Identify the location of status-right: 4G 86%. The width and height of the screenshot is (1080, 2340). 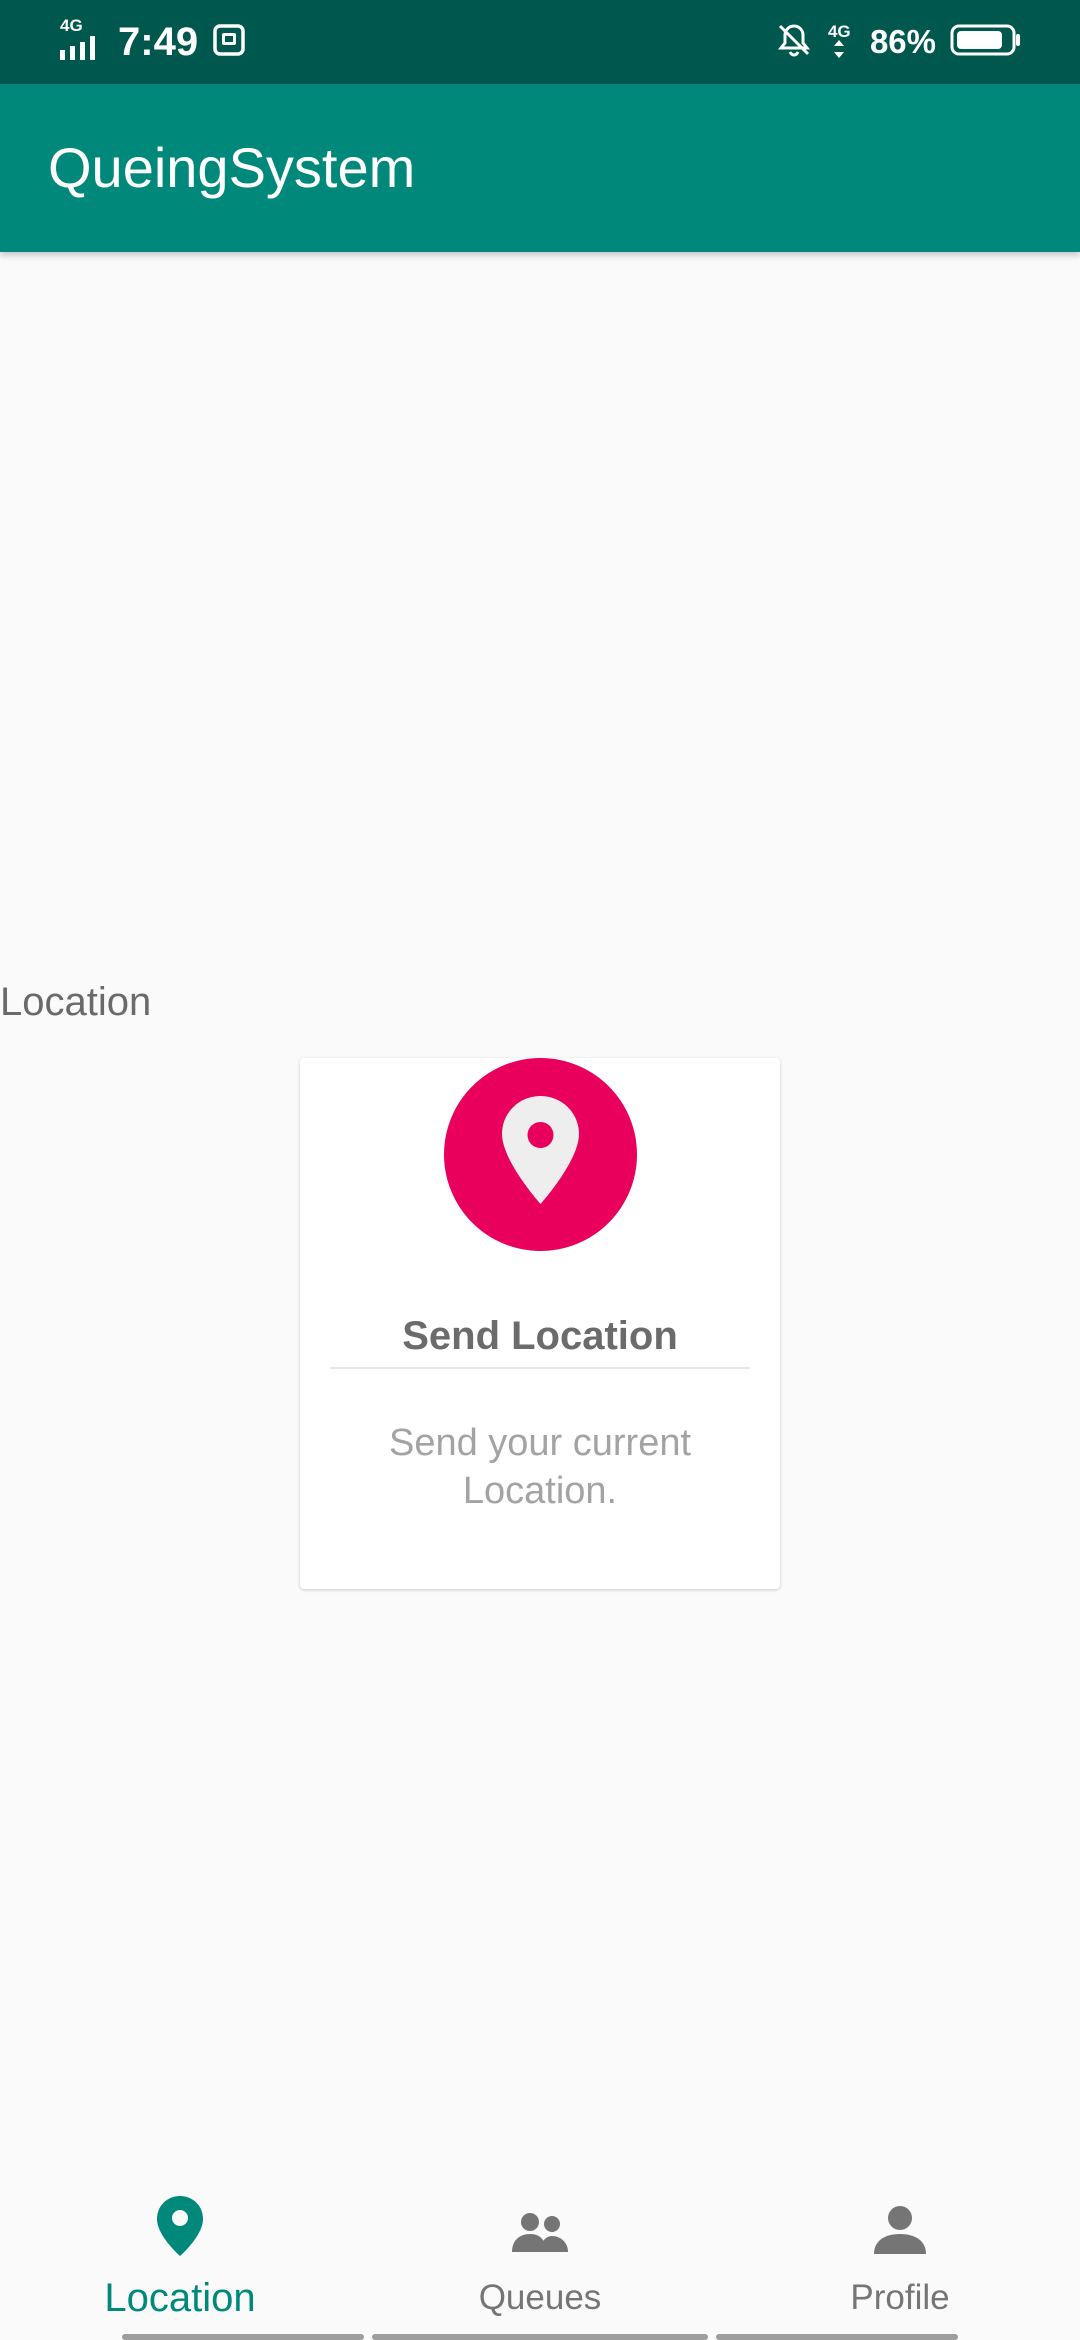
(899, 42).